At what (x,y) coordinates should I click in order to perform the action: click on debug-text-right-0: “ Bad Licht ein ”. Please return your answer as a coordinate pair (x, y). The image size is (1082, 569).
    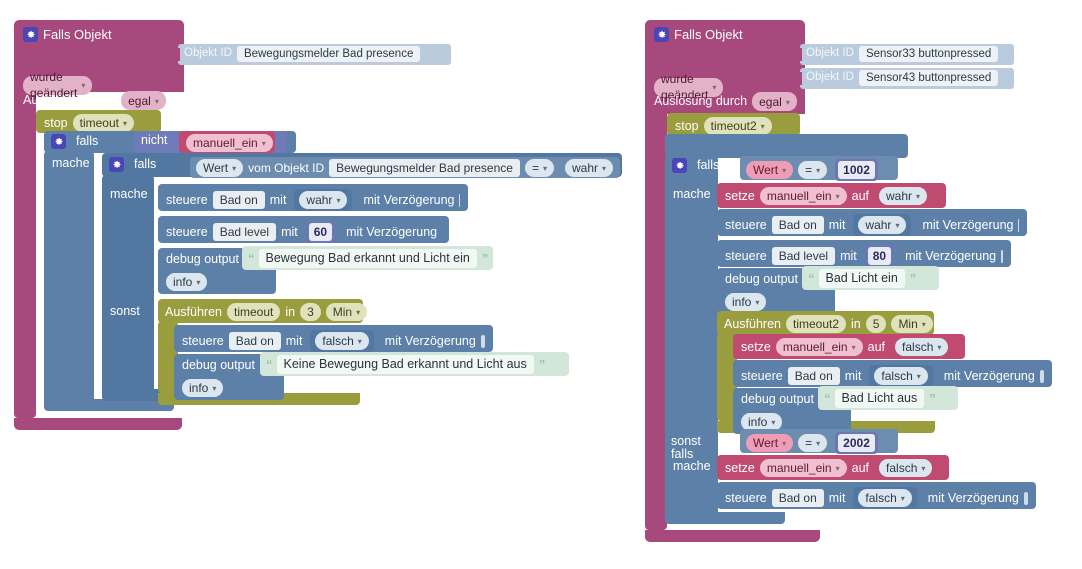
    Looking at the image, I should click on (870, 278).